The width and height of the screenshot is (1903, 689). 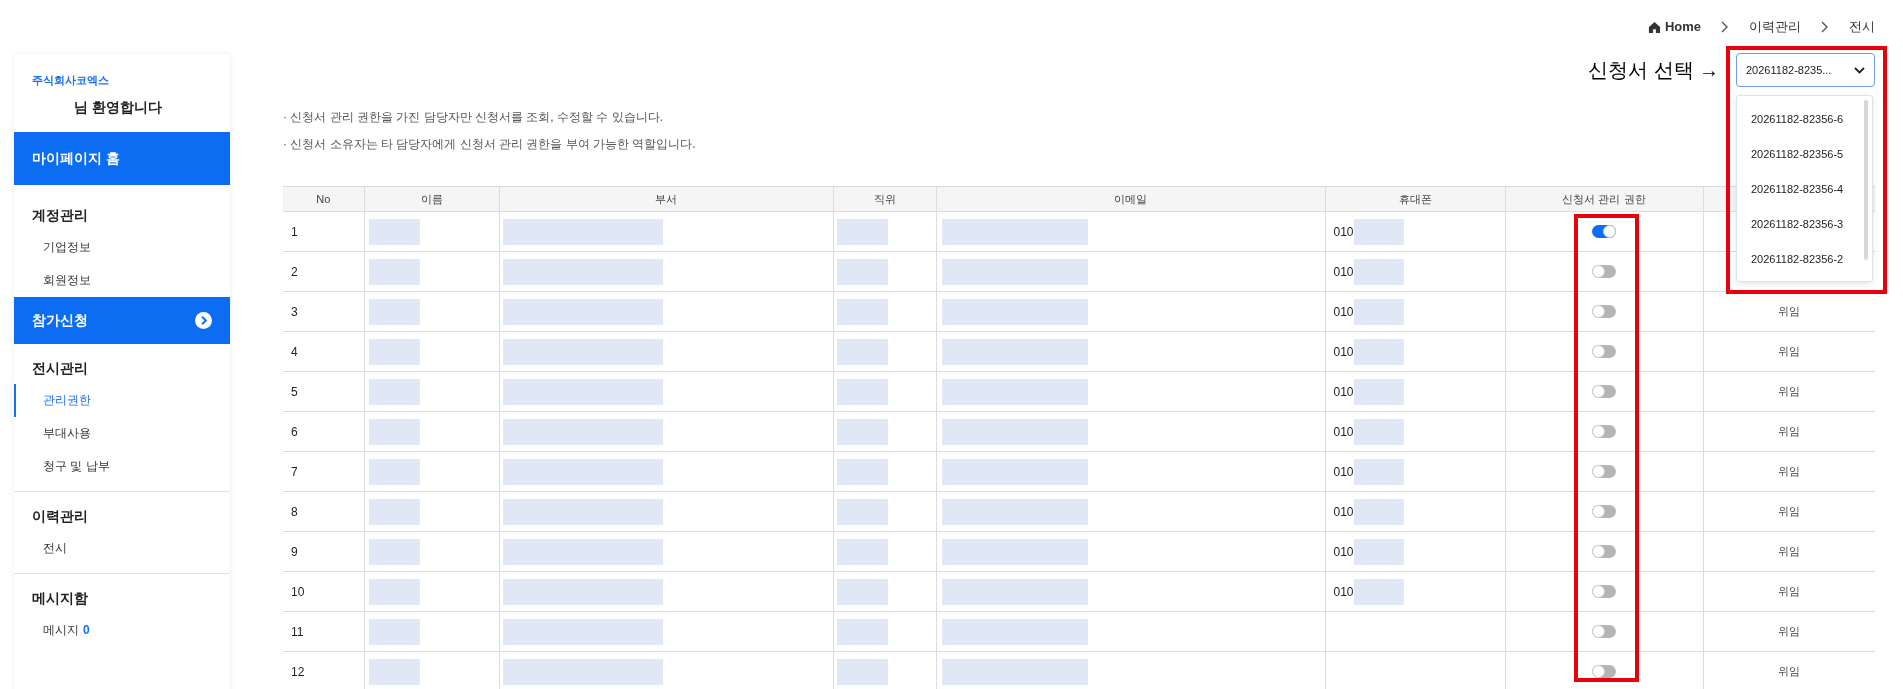 What do you see at coordinates (323, 591) in the screenshot?
I see `table-cell: 10` at bounding box center [323, 591].